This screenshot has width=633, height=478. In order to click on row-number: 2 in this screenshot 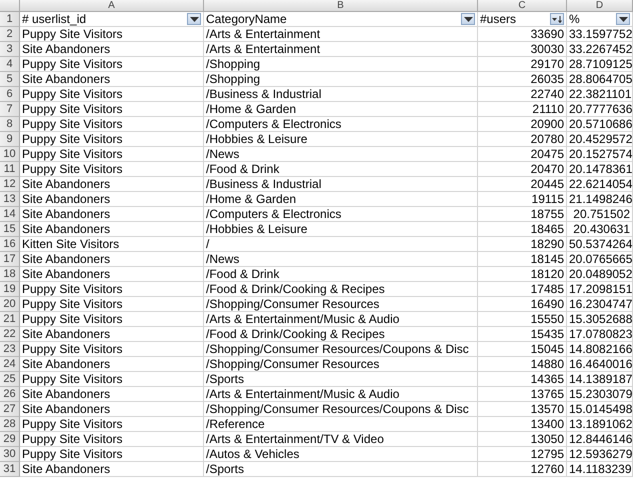, I will do `click(10, 34)`.